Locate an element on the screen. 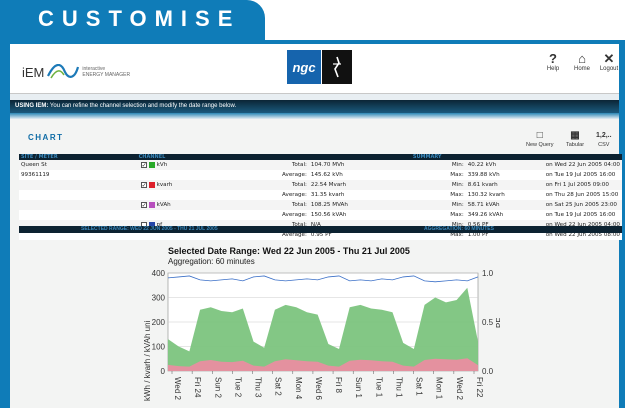 Image resolution: width=625 pixels, height=408 pixels. average-value: 150.56 kVAh is located at coordinates (354, 215).